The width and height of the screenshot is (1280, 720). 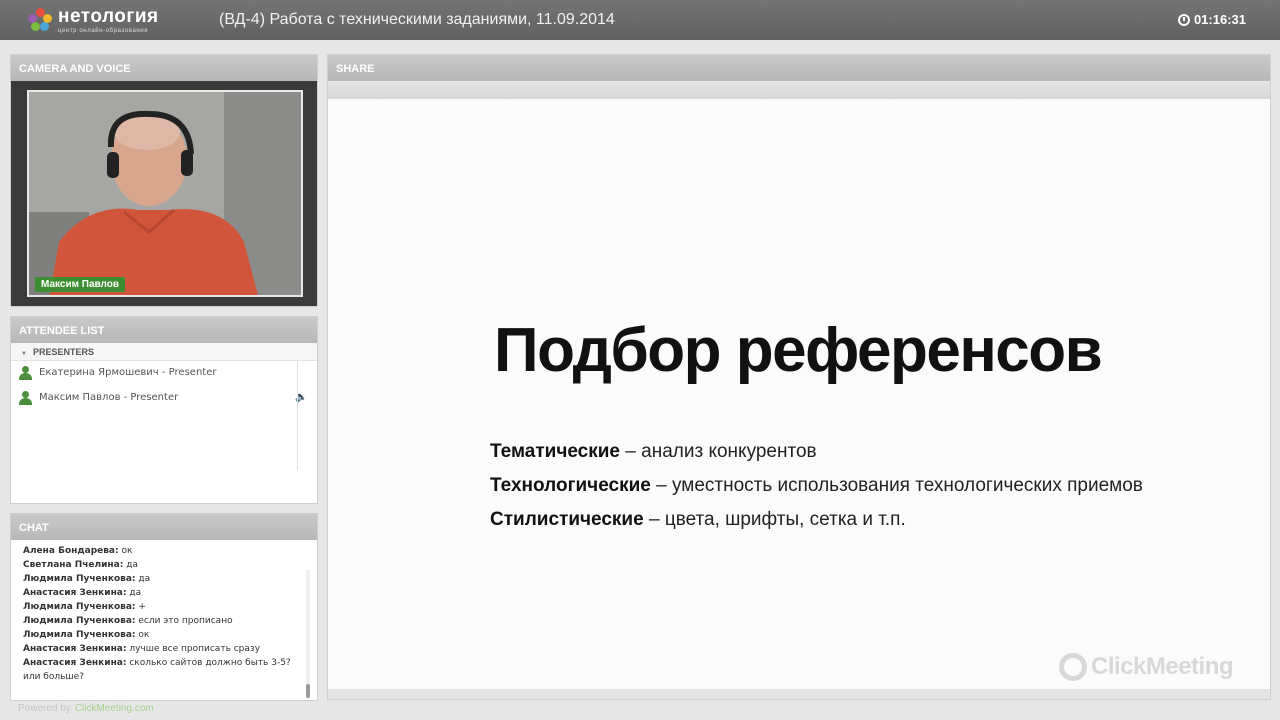 I want to click on slide-bullet-text: – цвета, шрифты, сетка и т.п., so click(x=777, y=519).